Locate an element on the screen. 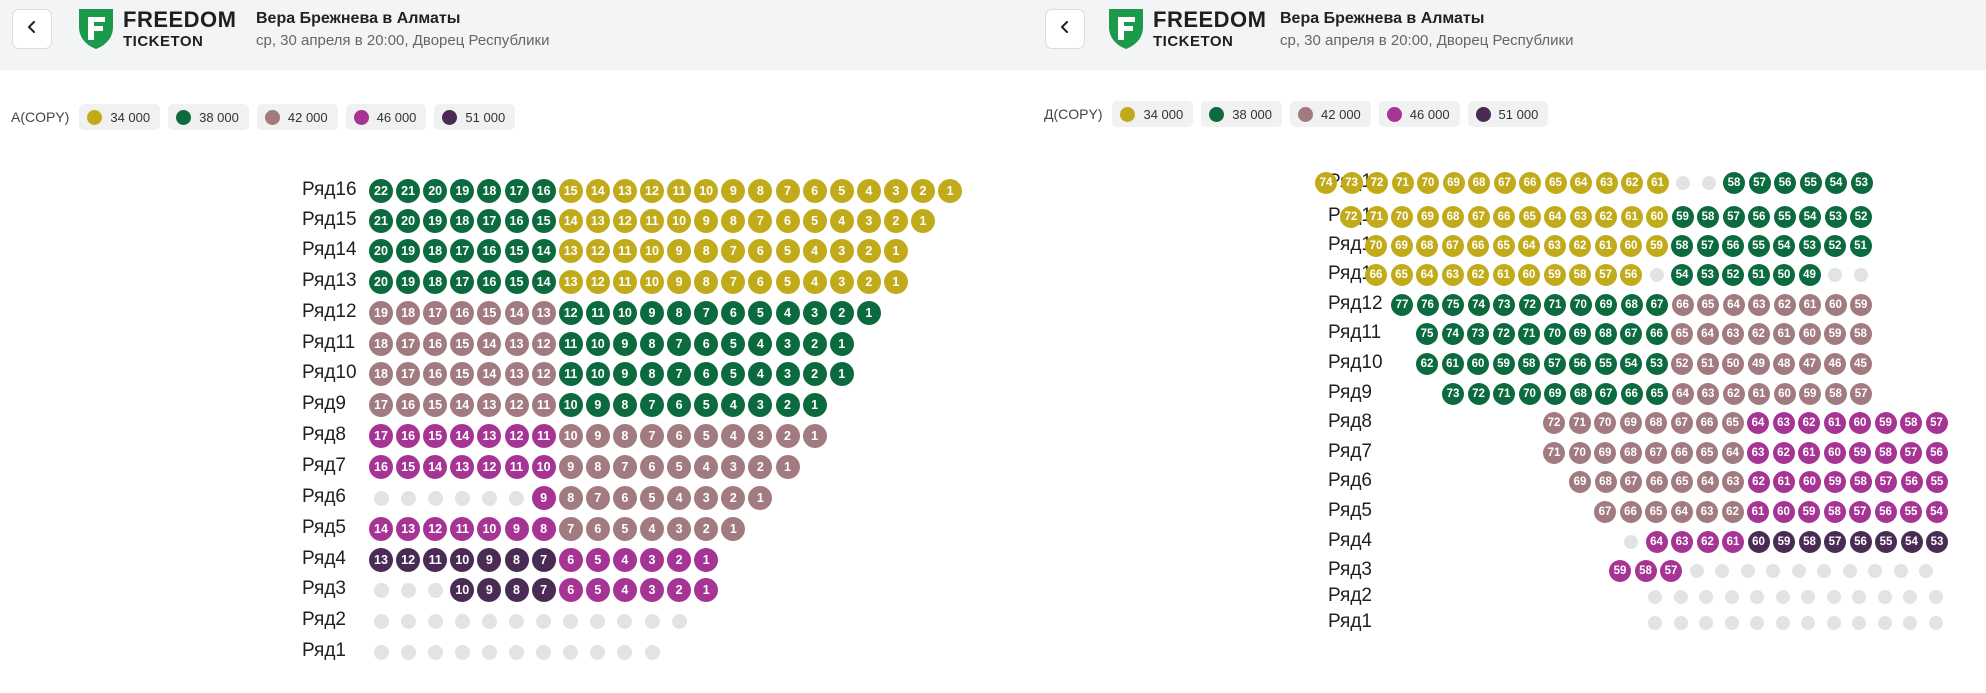 The height and width of the screenshot is (693, 1986). price-filter-38000: 38 000 is located at coordinates (1242, 114).